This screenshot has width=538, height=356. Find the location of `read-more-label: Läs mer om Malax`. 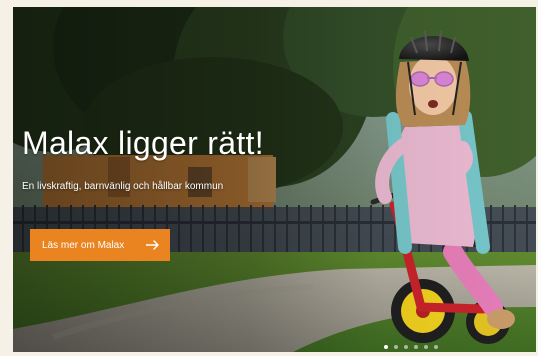

read-more-label: Läs mer om Malax is located at coordinates (83, 245).